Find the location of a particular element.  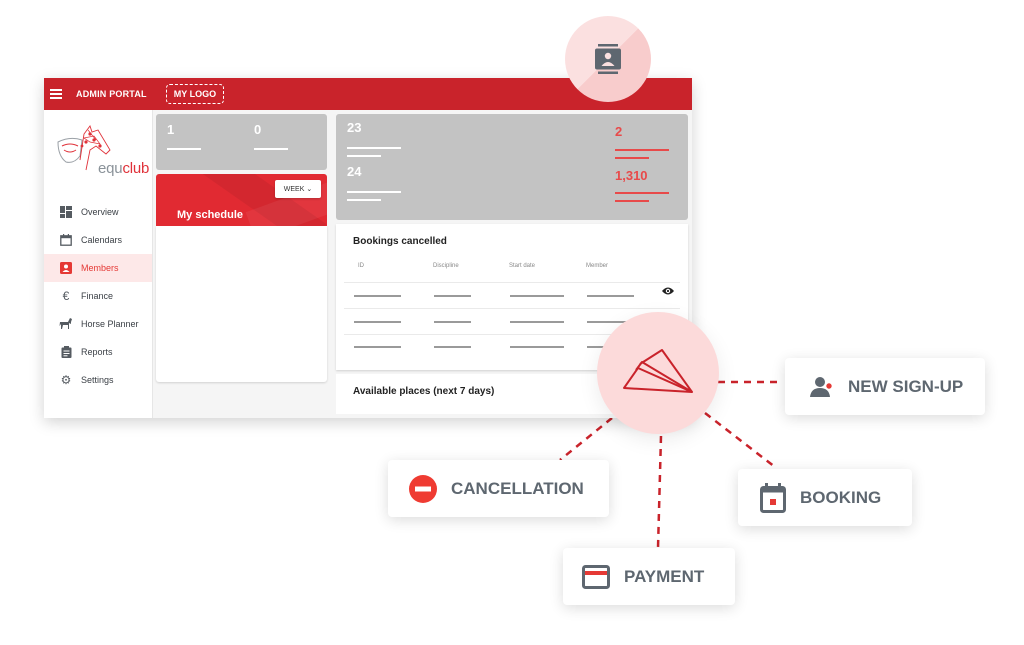

credit-card-icon is located at coordinates (596, 576).